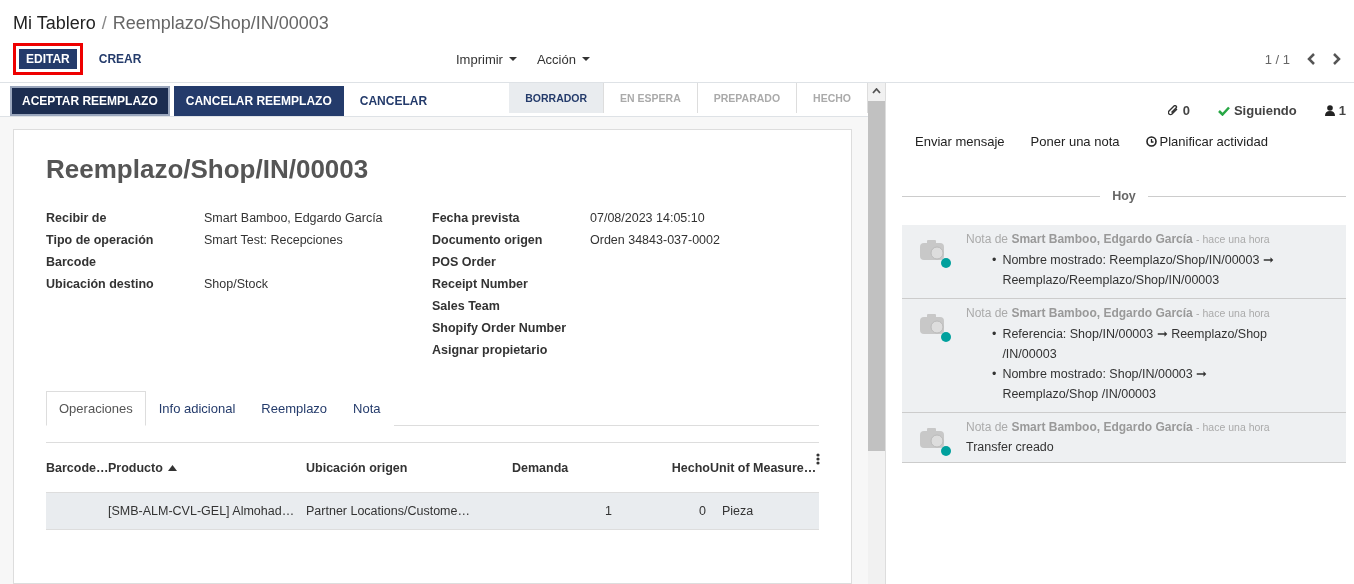 The width and height of the screenshot is (1354, 584). Describe the element at coordinates (663, 467) in the screenshot. I see `column-header: Hecho` at that location.